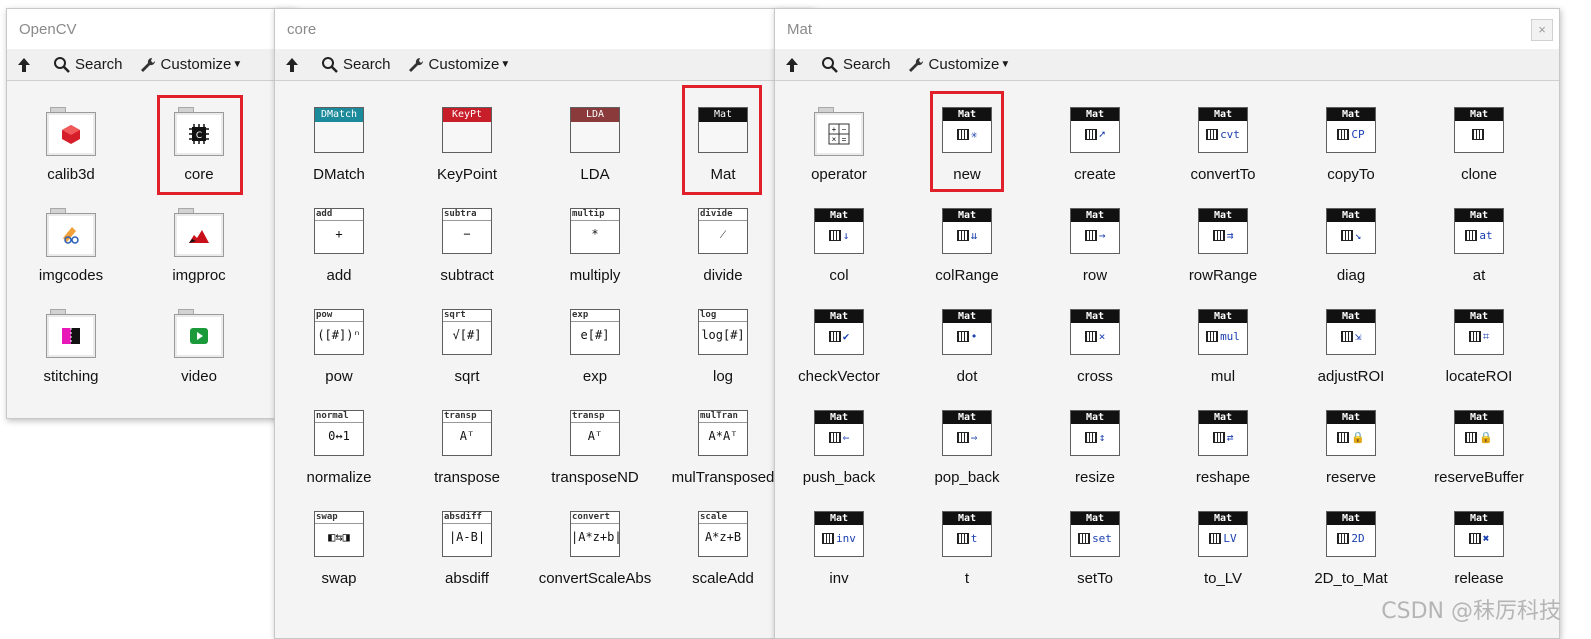 This screenshot has width=1591, height=639. Describe the element at coordinates (967, 435) in the screenshot. I see `method-pop_back: Mat ⇒ pop_back` at that location.